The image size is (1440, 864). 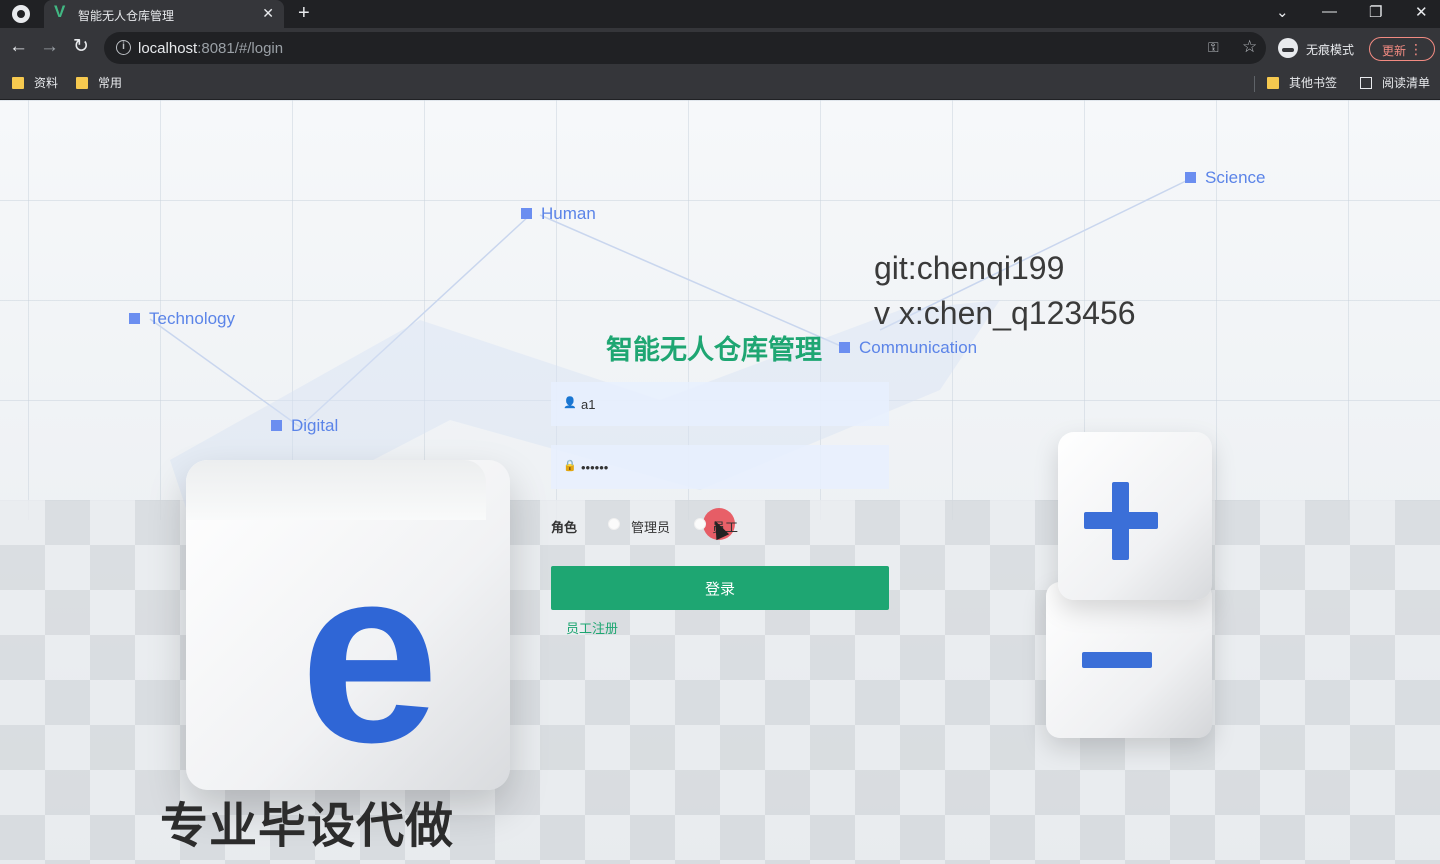 I want to click on forward-icon: →, so click(x=49, y=47).